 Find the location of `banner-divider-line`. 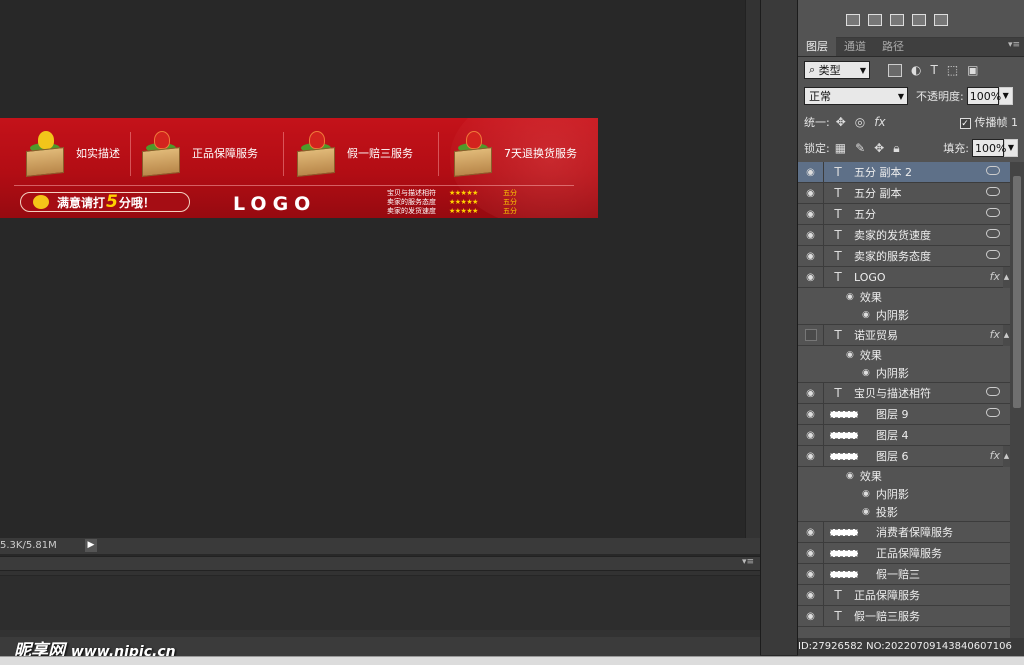

banner-divider-line is located at coordinates (294, 185).